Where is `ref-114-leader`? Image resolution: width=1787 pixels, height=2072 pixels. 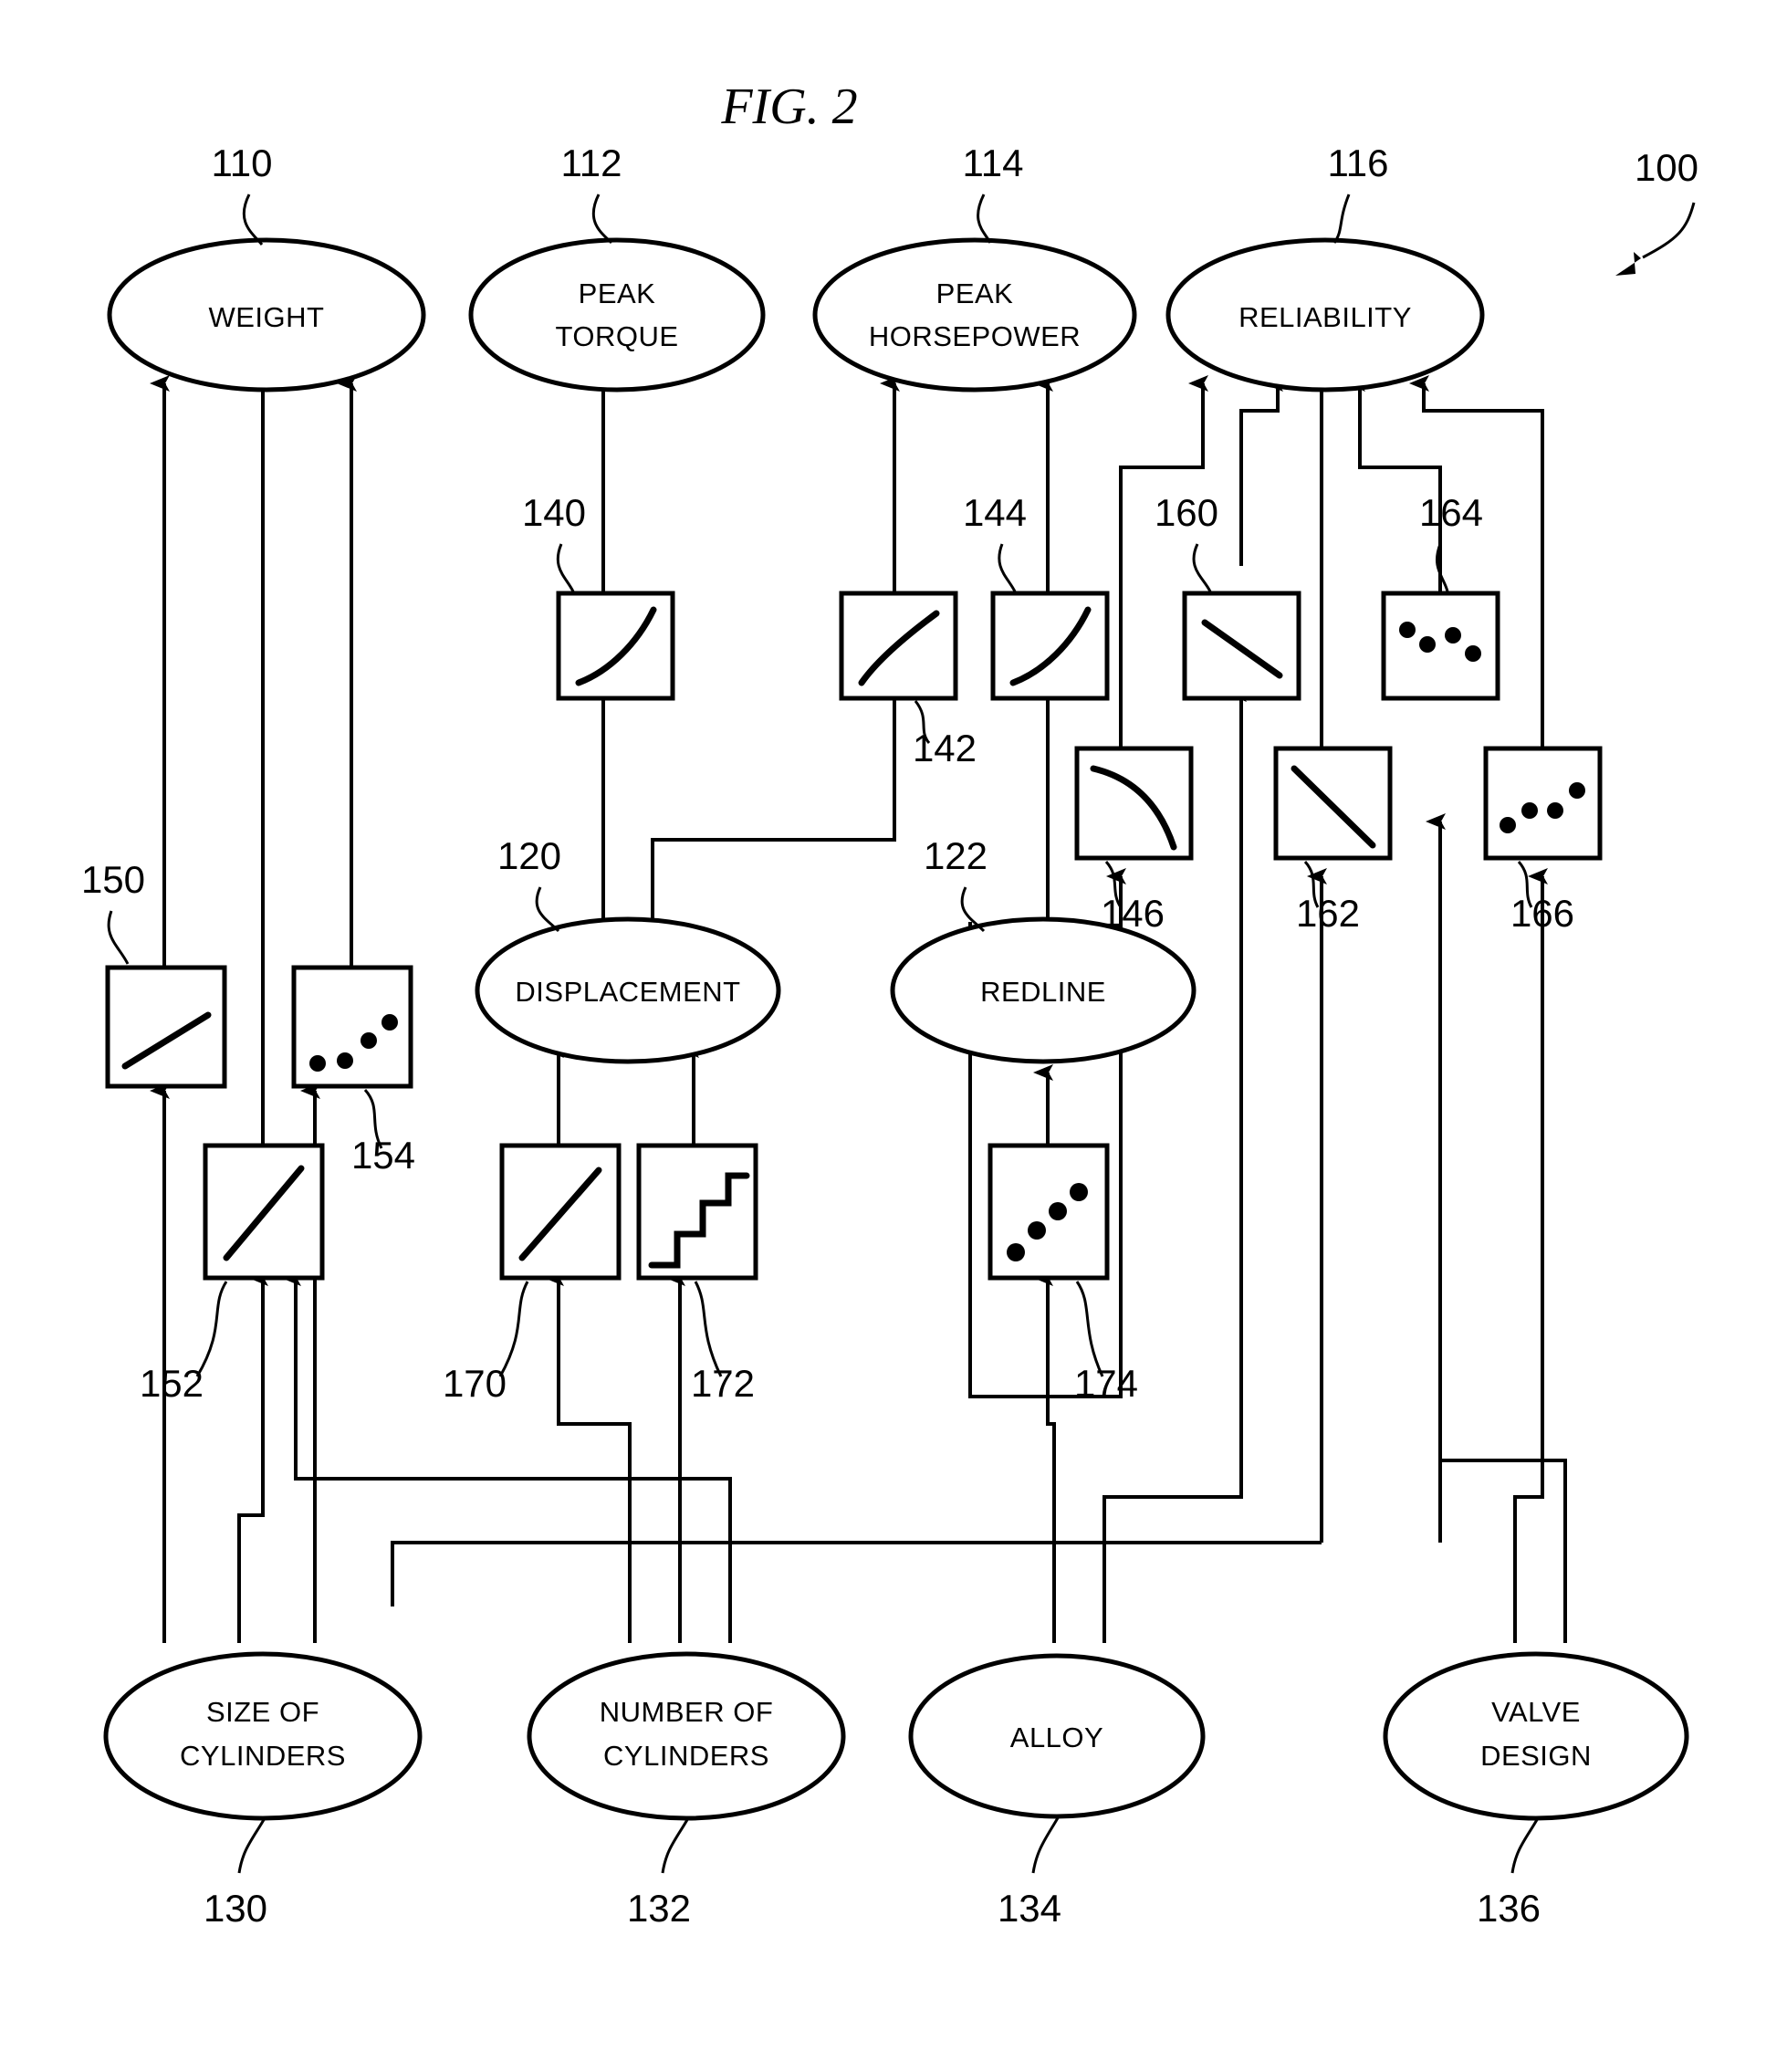
ref-114-leader is located at coordinates (985, 219).